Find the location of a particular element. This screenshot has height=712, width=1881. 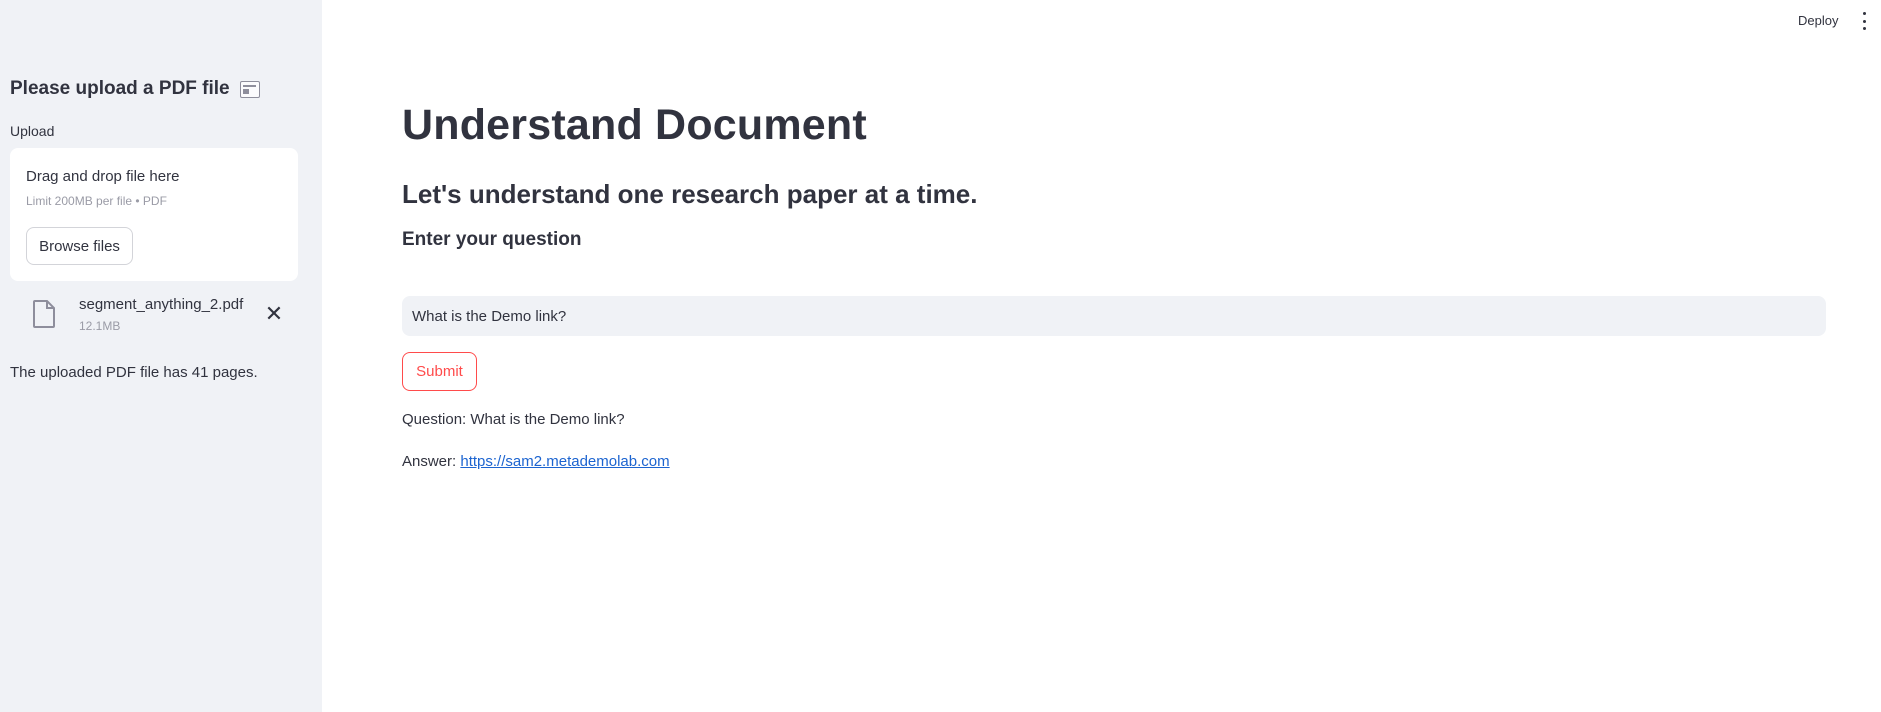

file-icon is located at coordinates (44, 314).